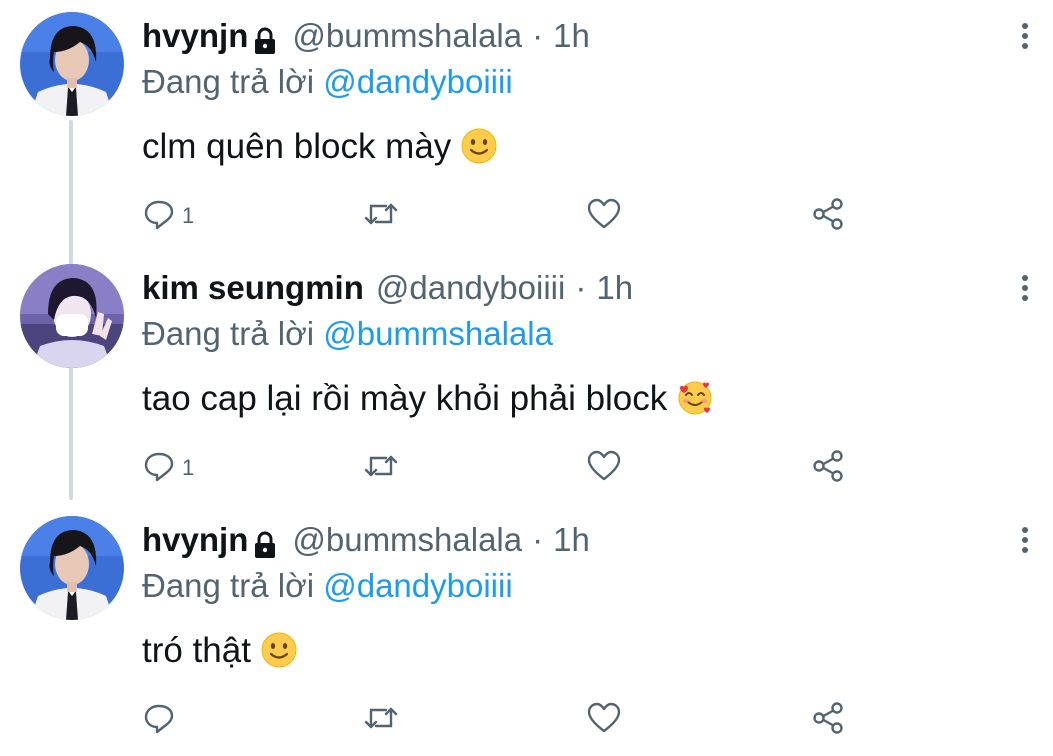  I want to click on smiling-face-with-hearts-emoji, so click(695, 398).